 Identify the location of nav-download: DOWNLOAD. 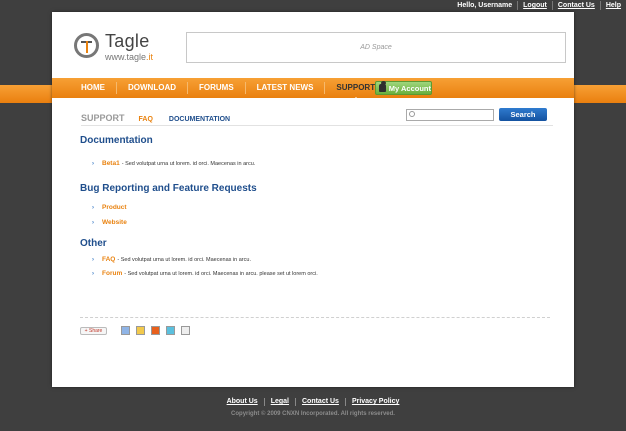
(151, 88).